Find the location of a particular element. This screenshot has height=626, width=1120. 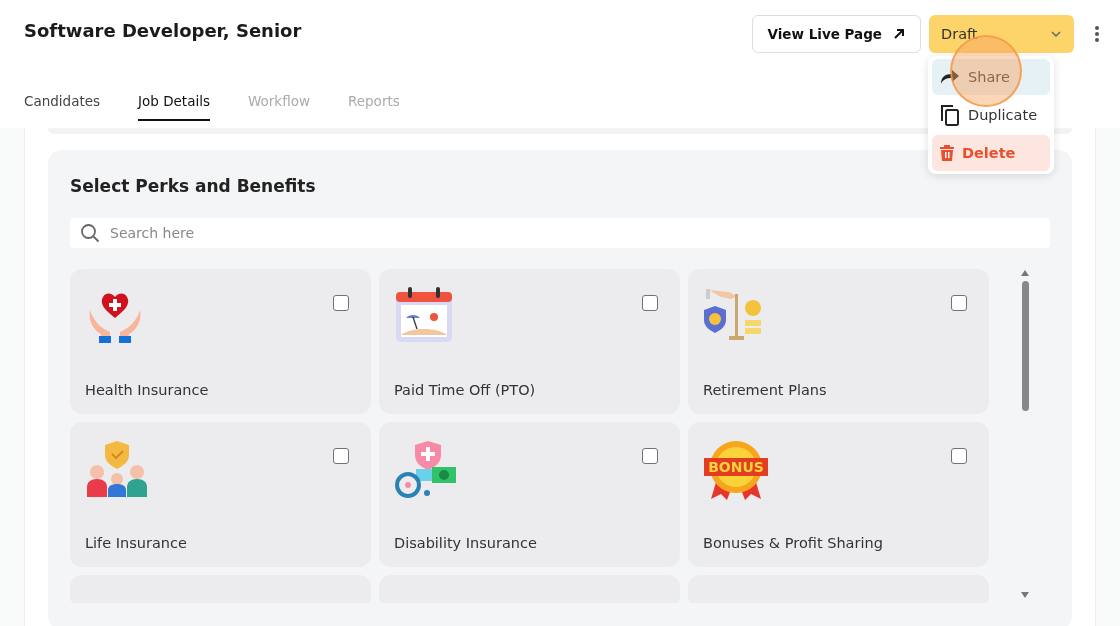

tab: Job Details is located at coordinates (174, 107).